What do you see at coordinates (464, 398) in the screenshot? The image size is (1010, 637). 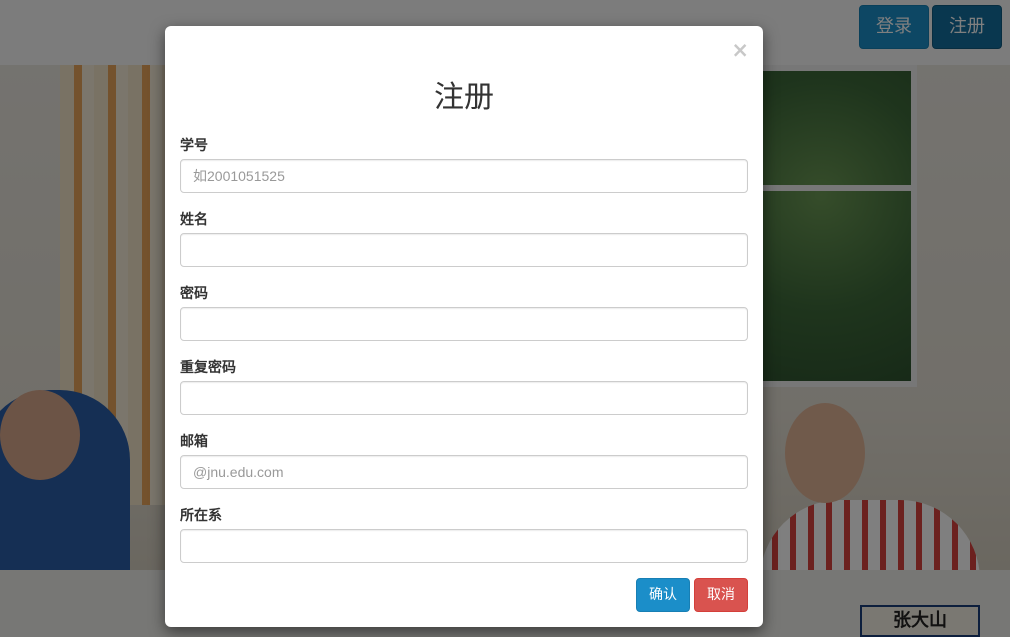 I see `repeat-password-input` at bounding box center [464, 398].